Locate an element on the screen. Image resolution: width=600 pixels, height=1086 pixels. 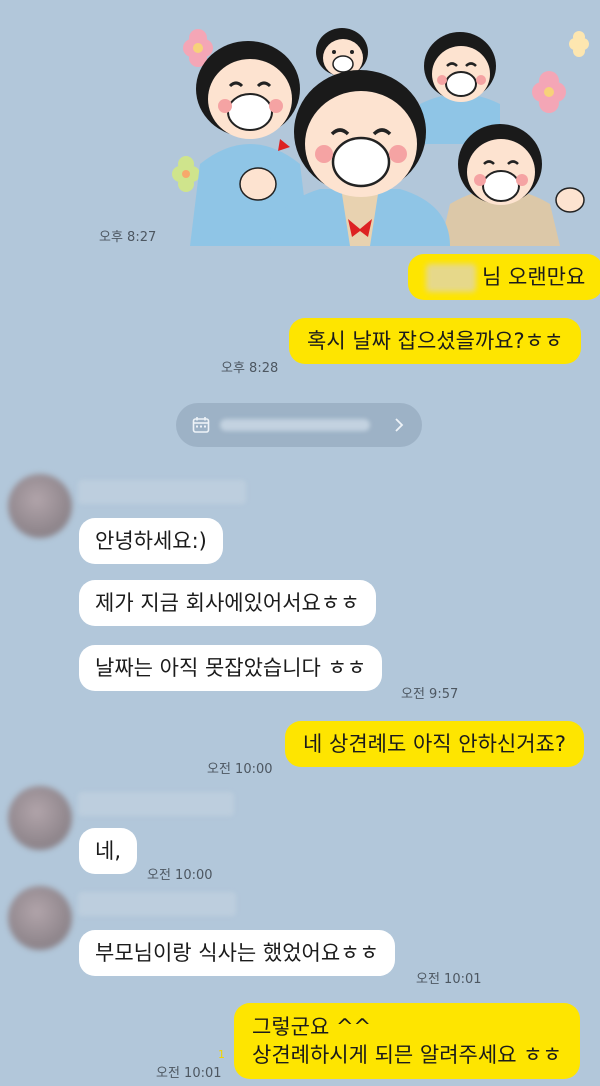
blurred-event-title is located at coordinates (295, 425).